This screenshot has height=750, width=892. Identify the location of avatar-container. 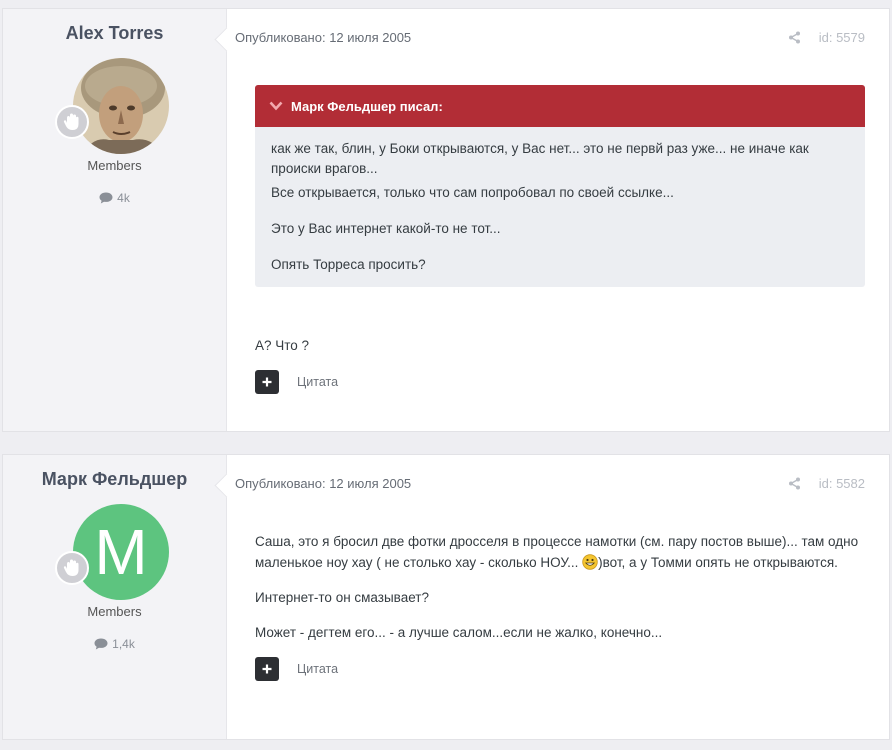
(111, 106).